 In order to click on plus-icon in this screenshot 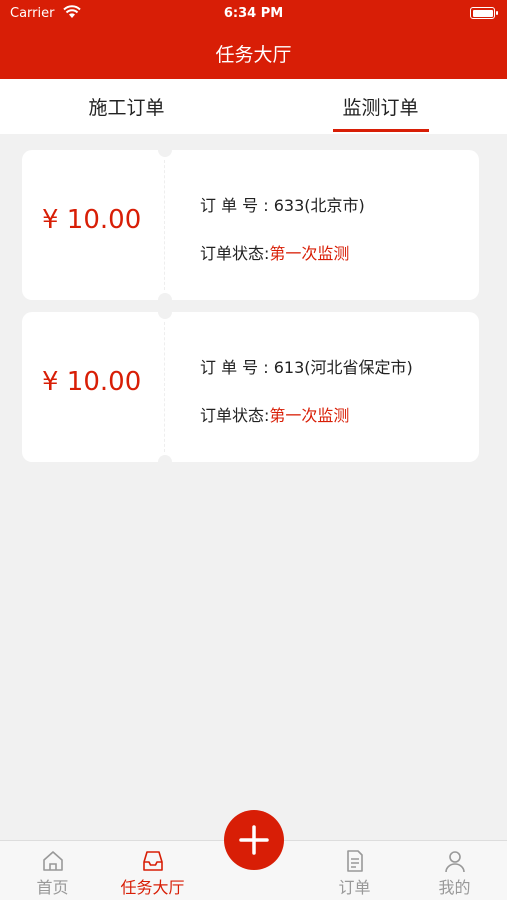, I will do `click(254, 840)`.